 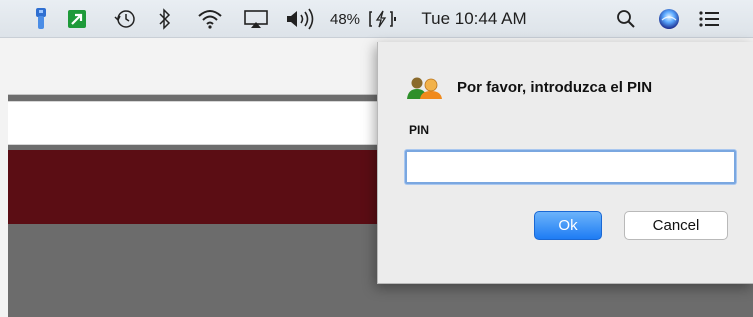 What do you see at coordinates (256, 19) in the screenshot?
I see `airplay-icon` at bounding box center [256, 19].